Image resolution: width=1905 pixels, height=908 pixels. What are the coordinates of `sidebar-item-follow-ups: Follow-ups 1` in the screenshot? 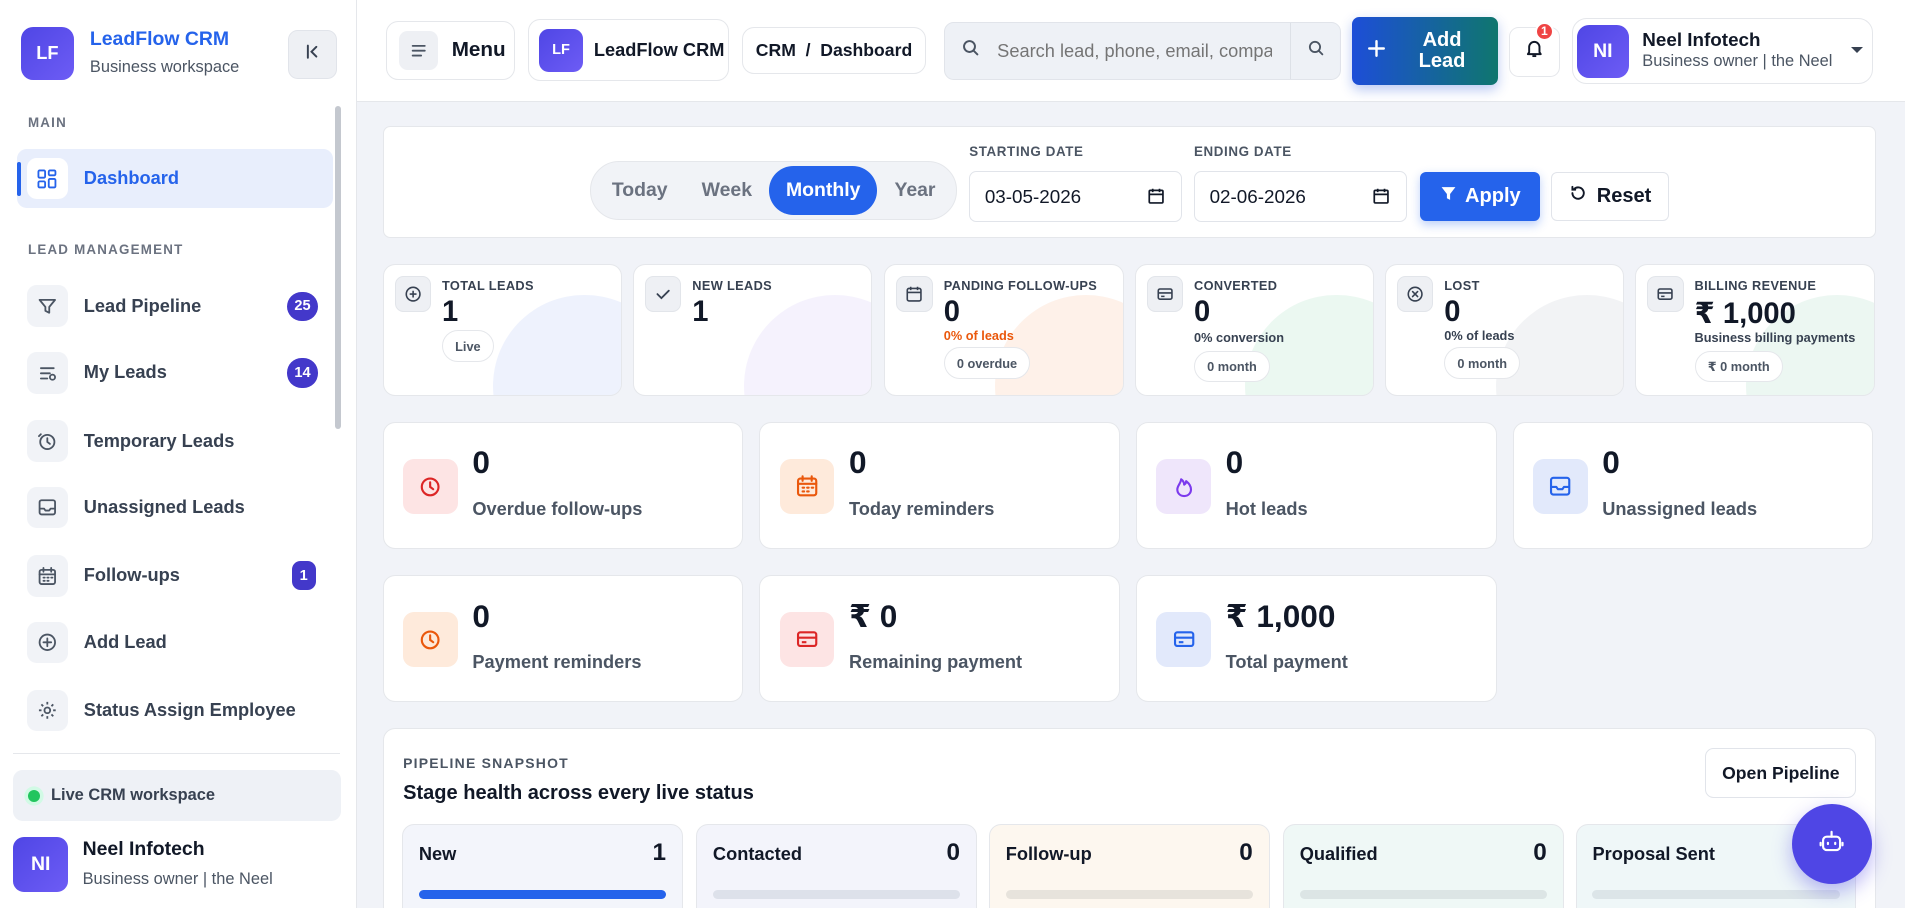 It's located at (175, 576).